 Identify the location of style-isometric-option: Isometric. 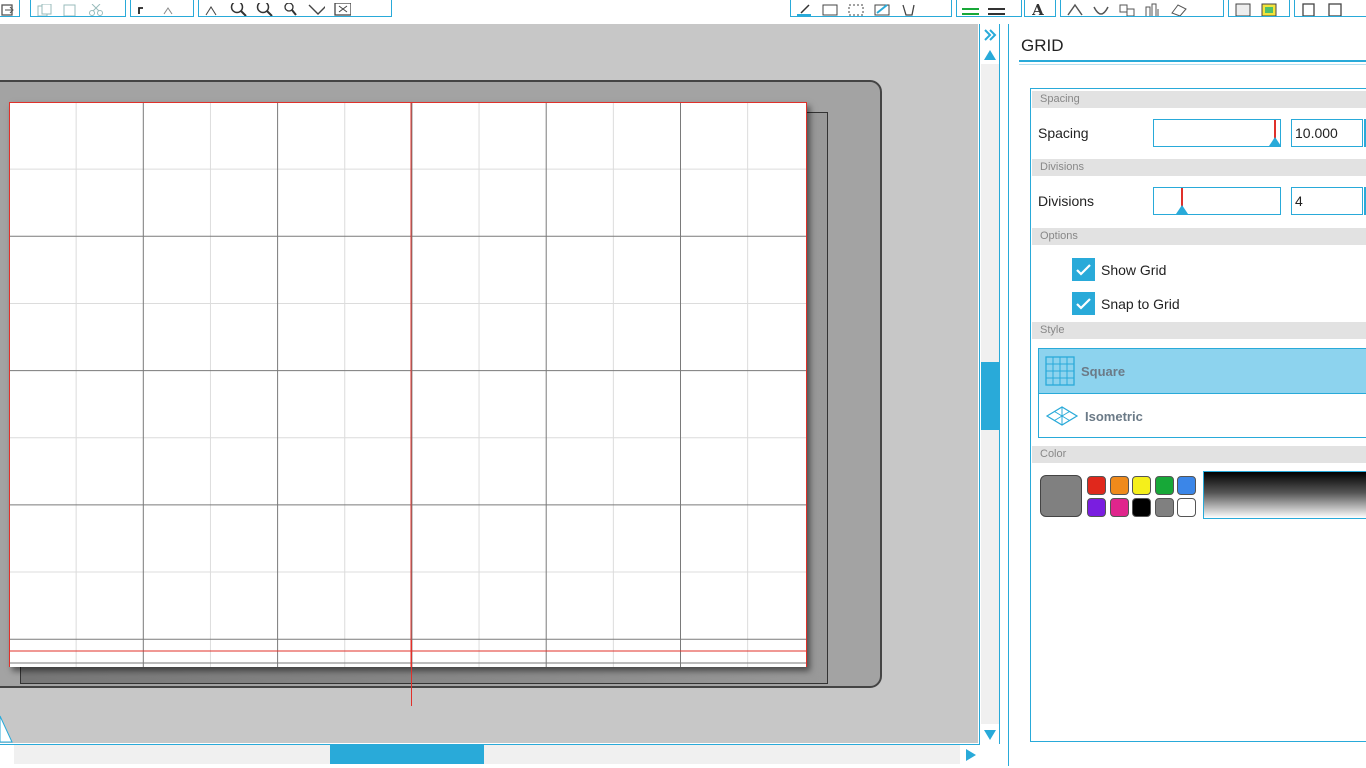
(1202, 416).